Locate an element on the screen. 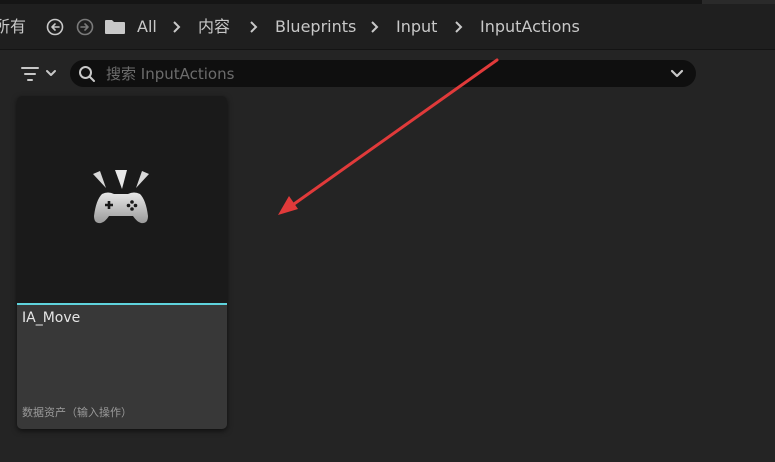 This screenshot has height=462, width=775. breadcrumb-item-all: All is located at coordinates (147, 26).